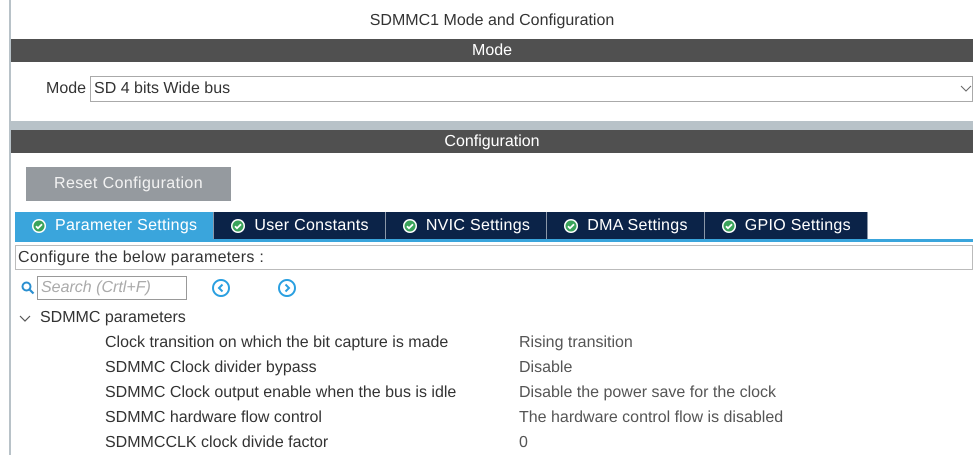 The image size is (973, 455). What do you see at coordinates (746, 367) in the screenshot?
I see `parameter-value: Disable` at bounding box center [746, 367].